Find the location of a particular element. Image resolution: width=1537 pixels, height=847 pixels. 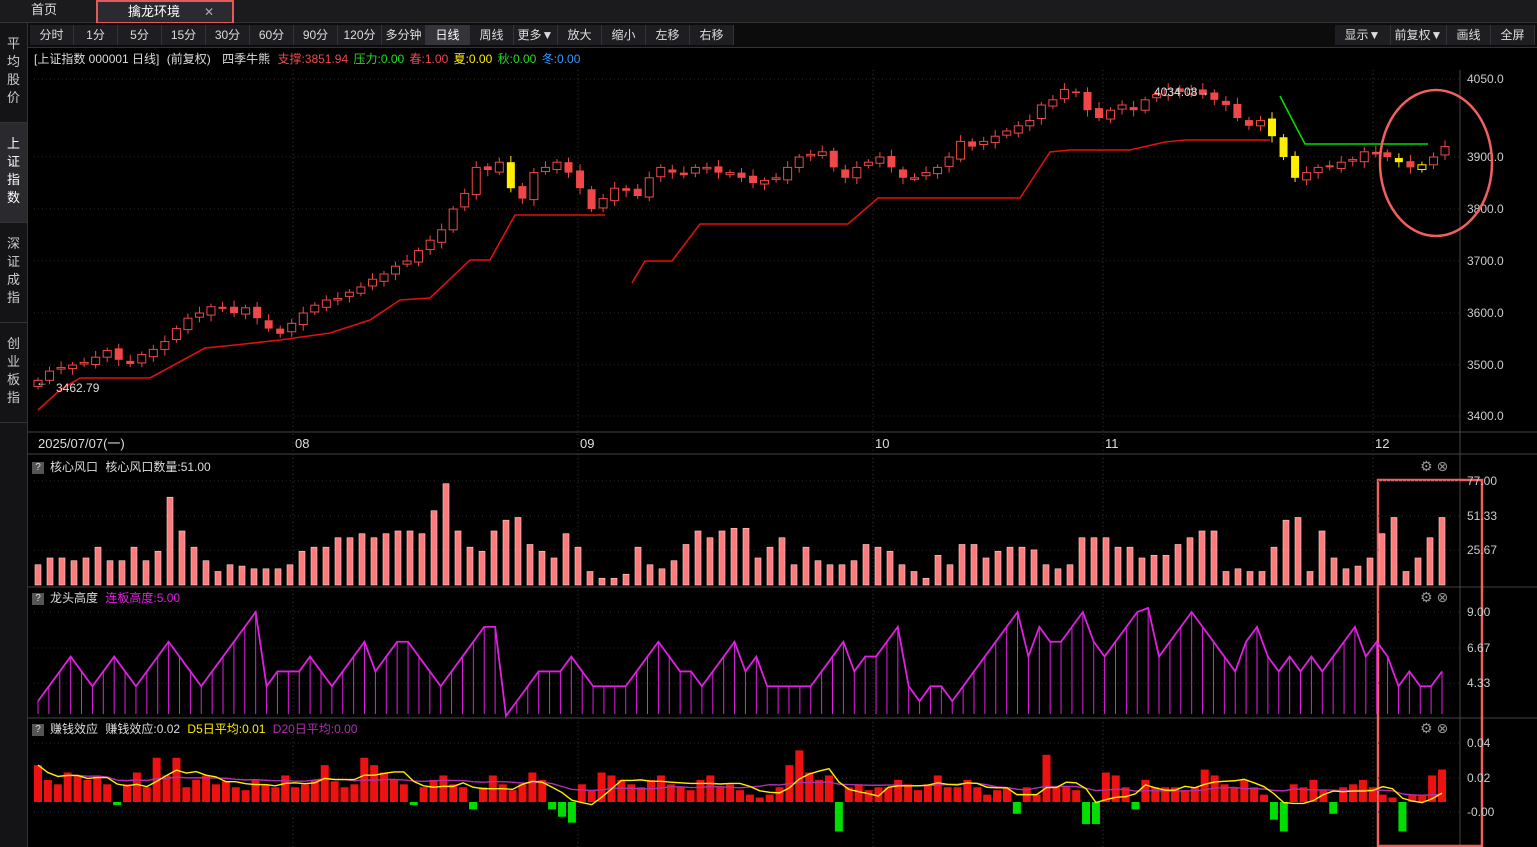

p3-y-tick: 0.02 is located at coordinates (1479, 778).